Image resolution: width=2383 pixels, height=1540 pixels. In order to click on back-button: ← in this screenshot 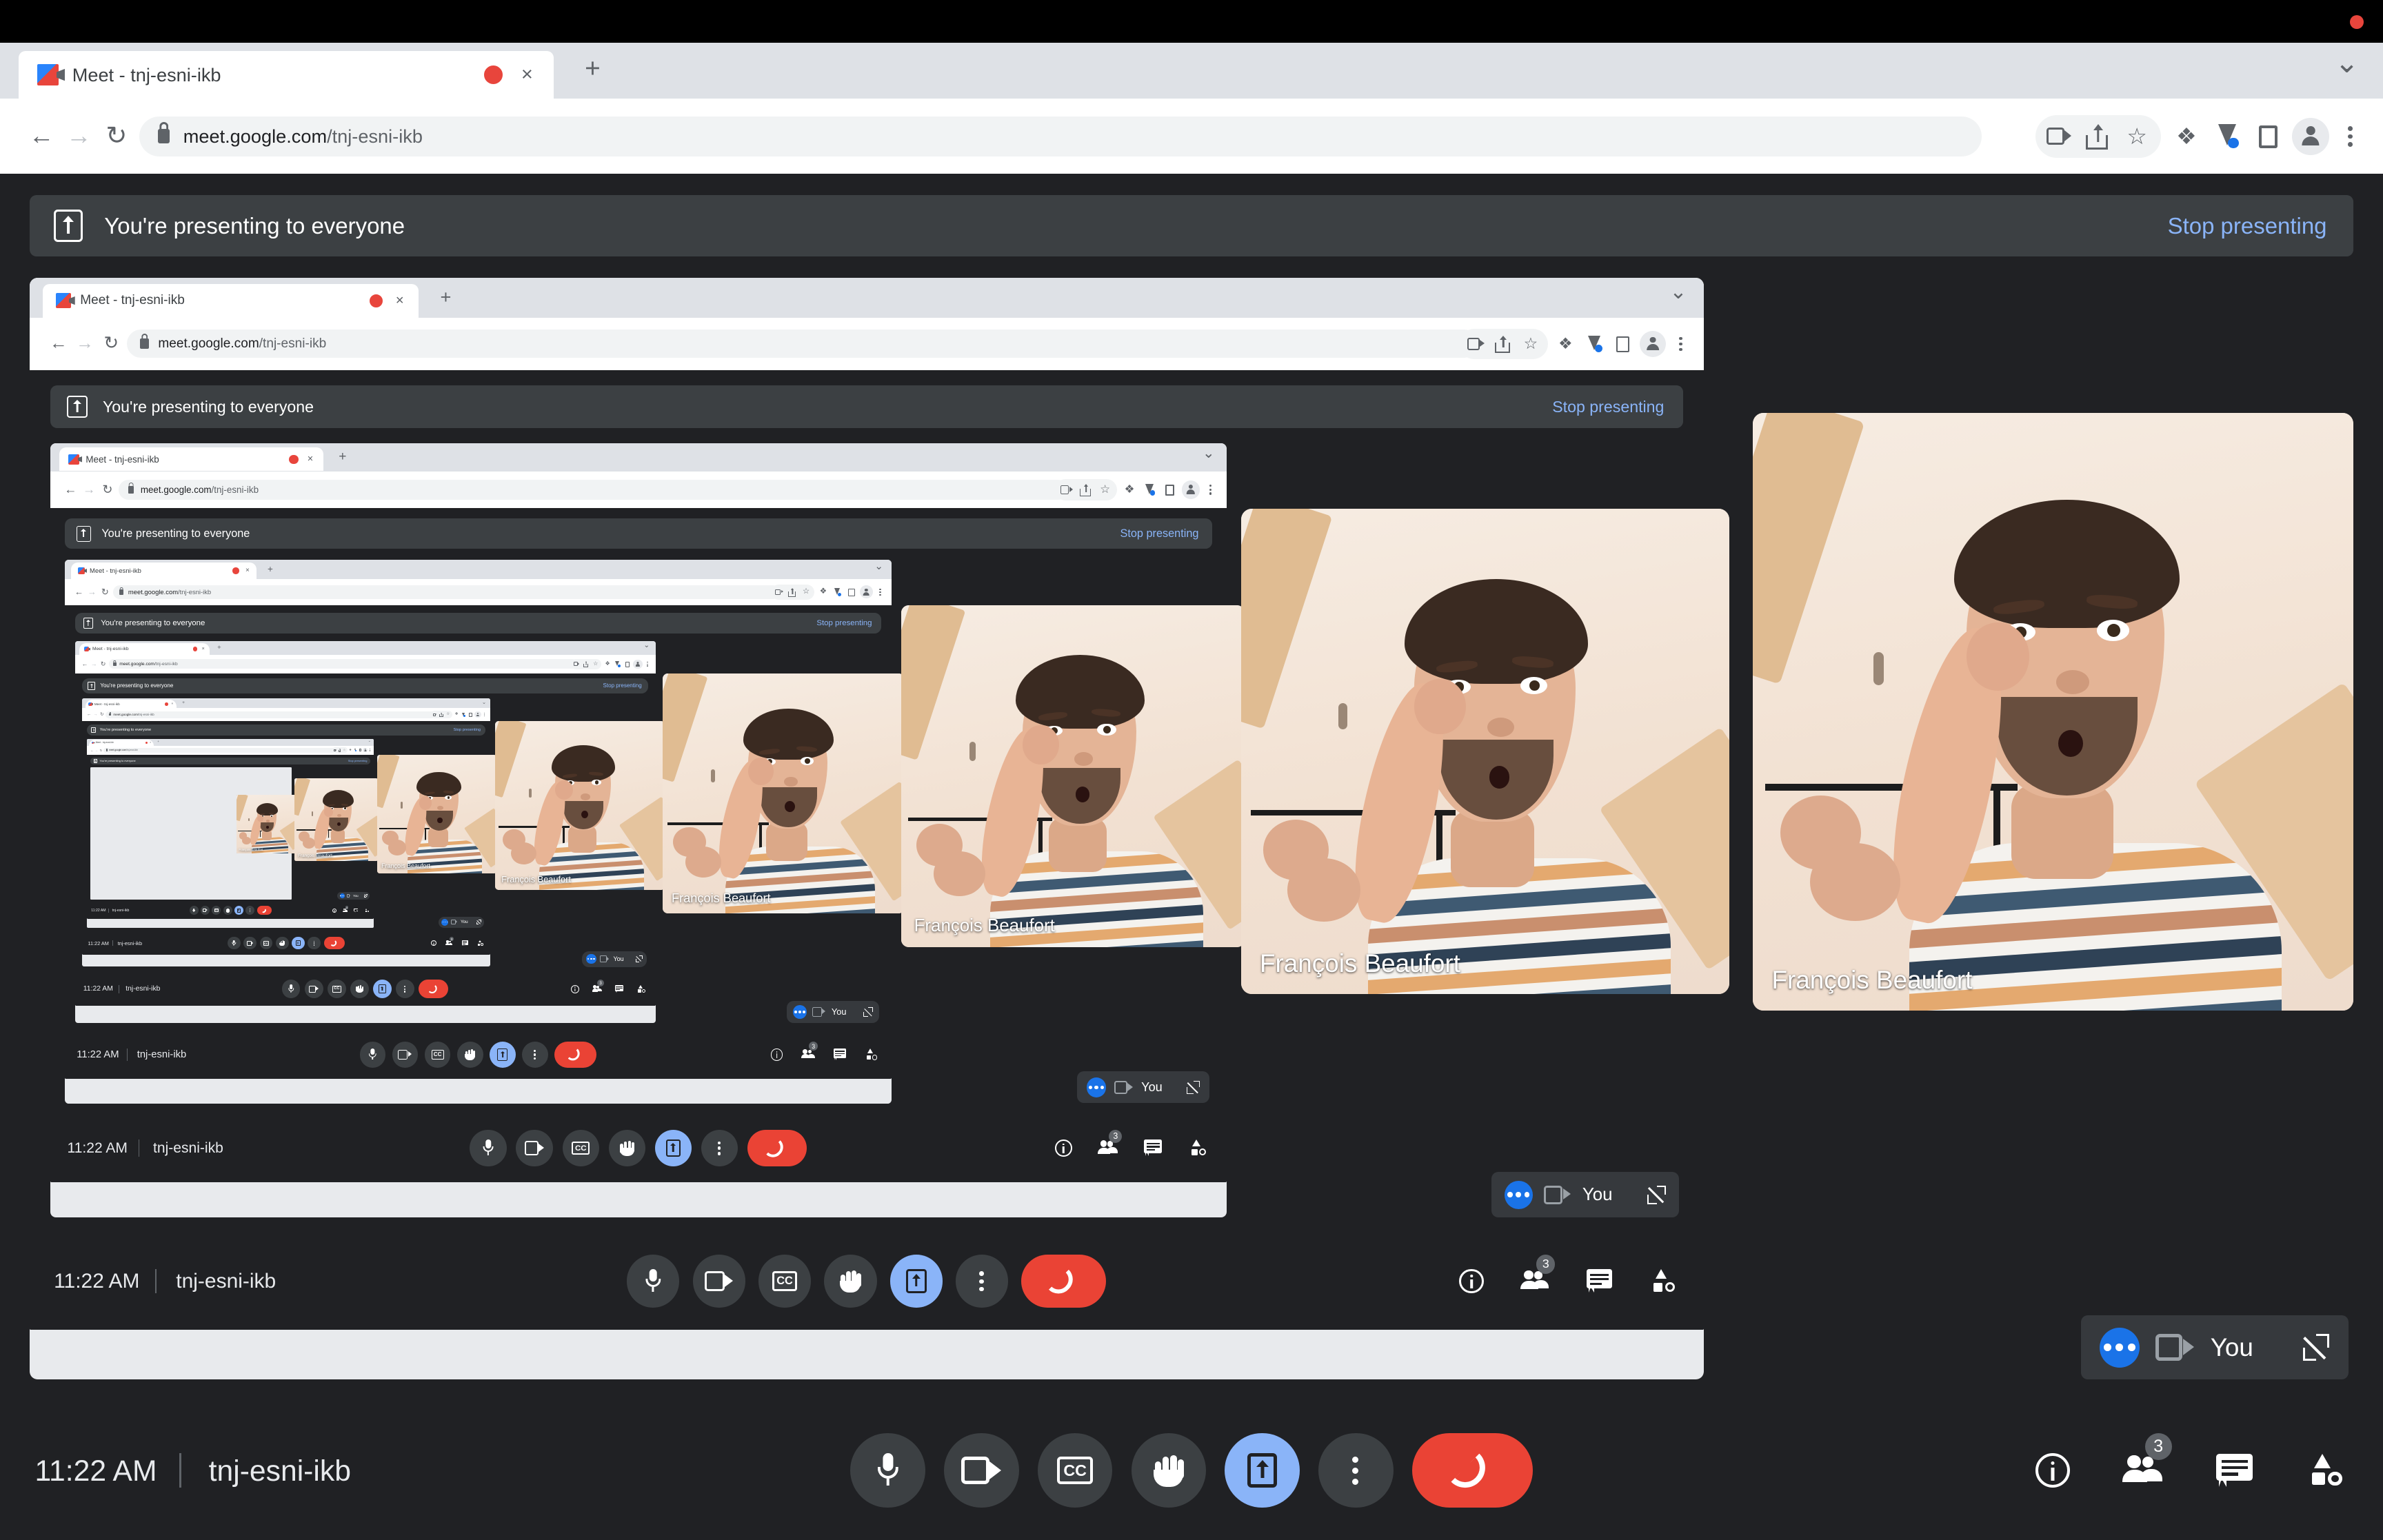, I will do `click(42, 136)`.